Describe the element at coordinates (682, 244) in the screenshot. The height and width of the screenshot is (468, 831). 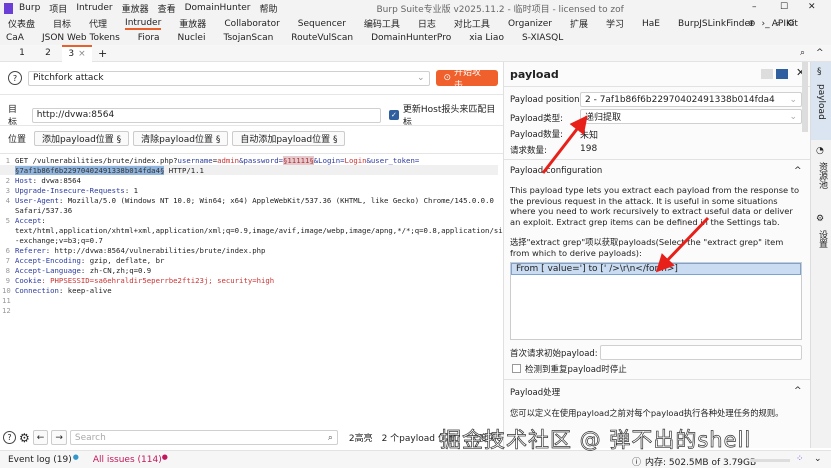
I see `arrow-to-grep-item` at that location.